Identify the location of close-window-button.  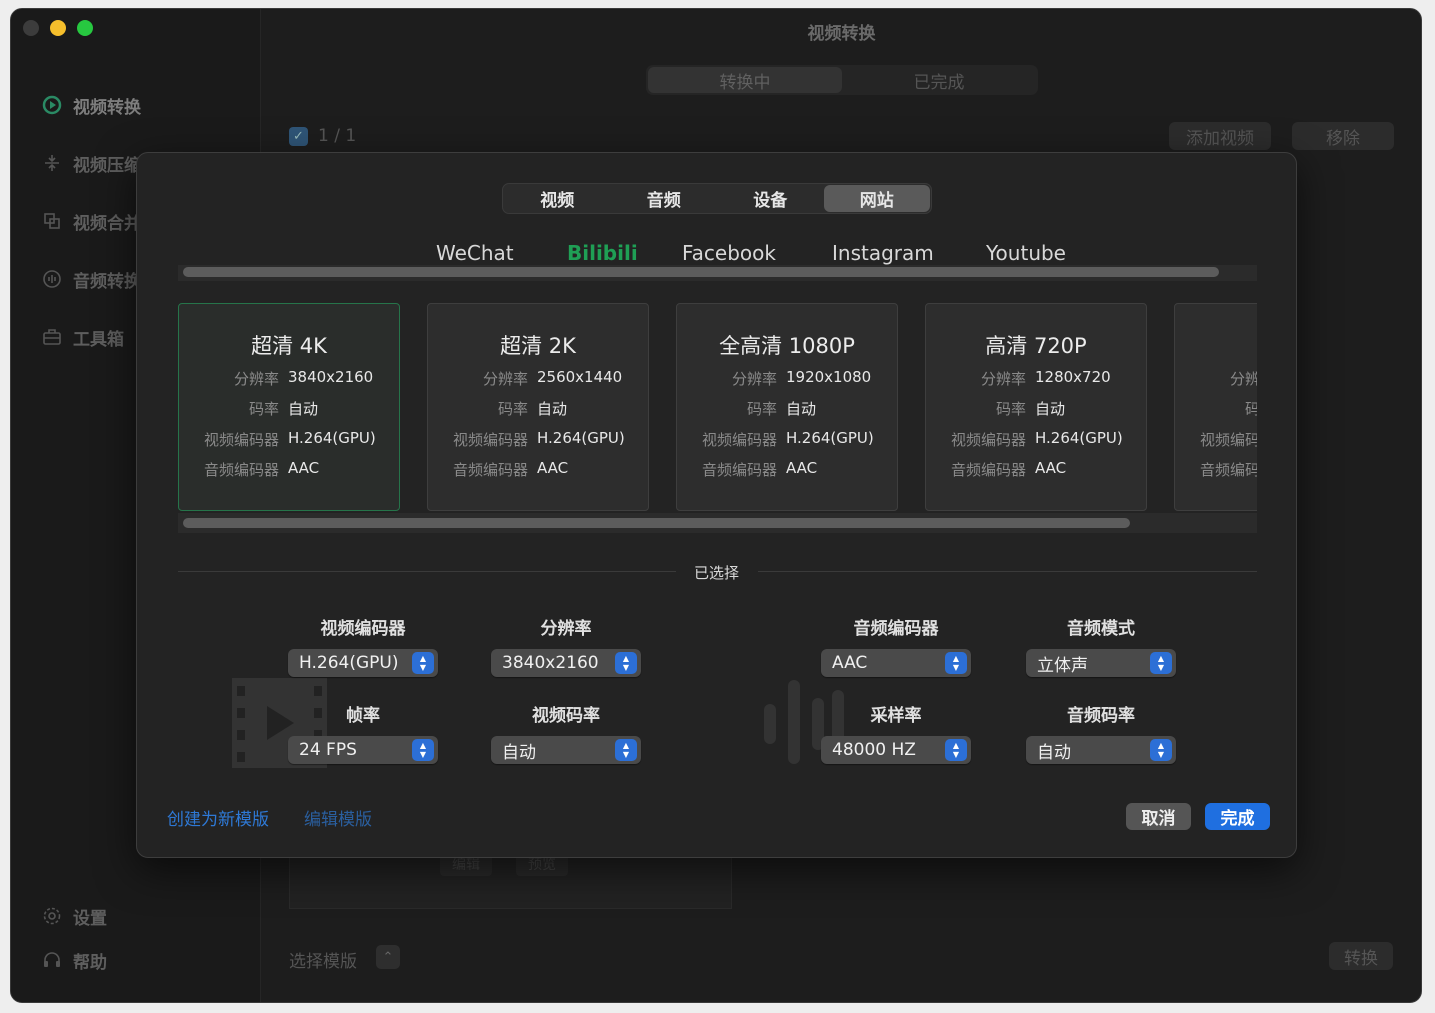
(31, 28).